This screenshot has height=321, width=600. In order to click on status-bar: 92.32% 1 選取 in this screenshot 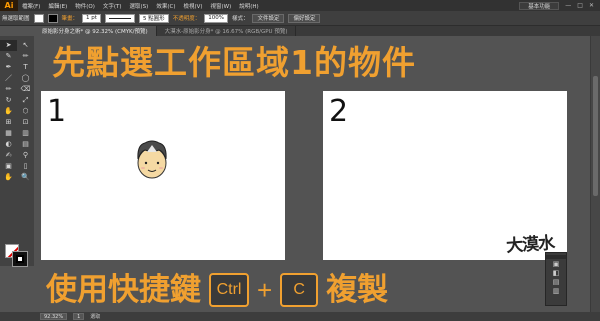, I will do `click(300, 316)`.